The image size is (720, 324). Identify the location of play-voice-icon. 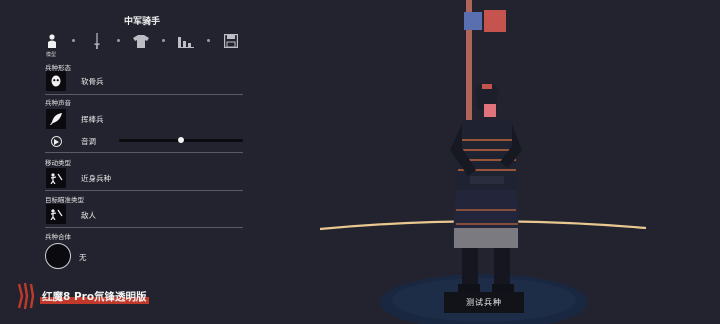
(56, 141).